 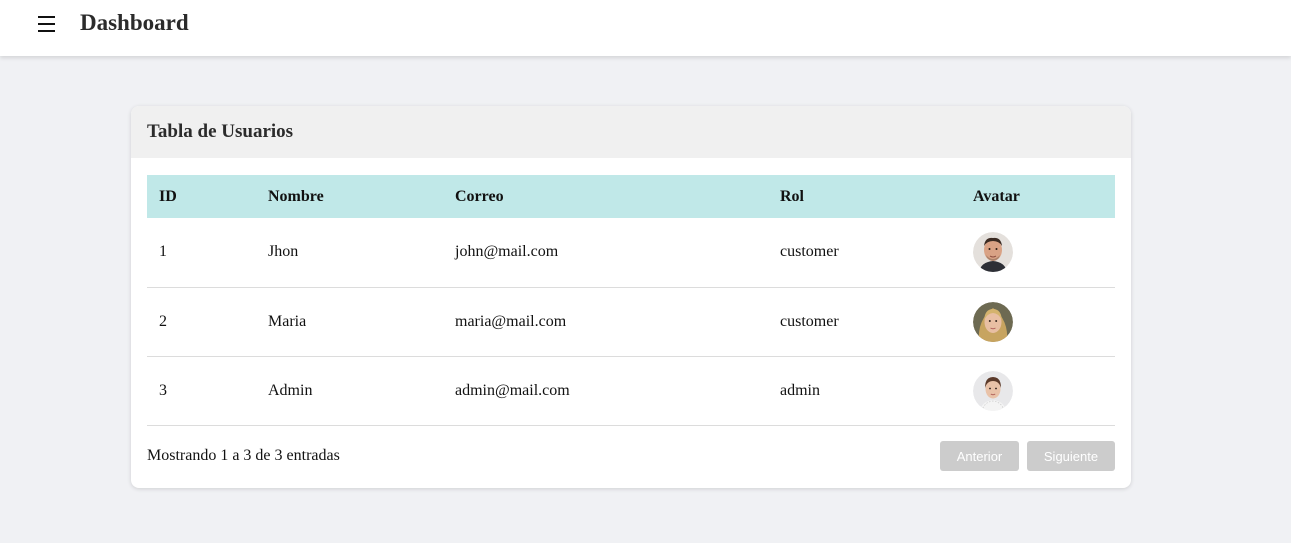 I want to click on cell-email: maria@mail.com, so click(x=511, y=321).